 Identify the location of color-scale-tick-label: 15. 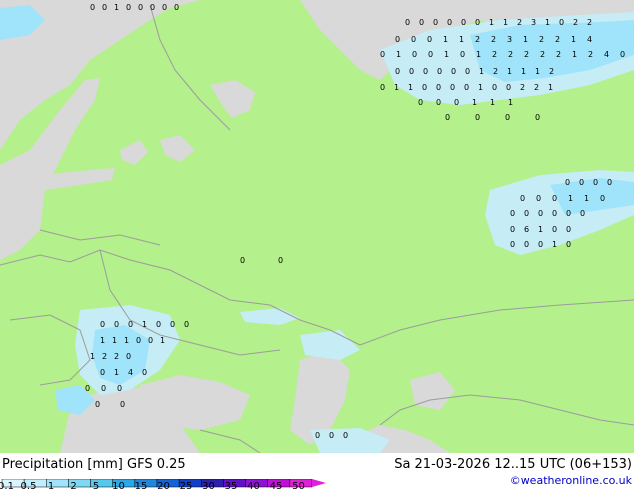
(141, 486).